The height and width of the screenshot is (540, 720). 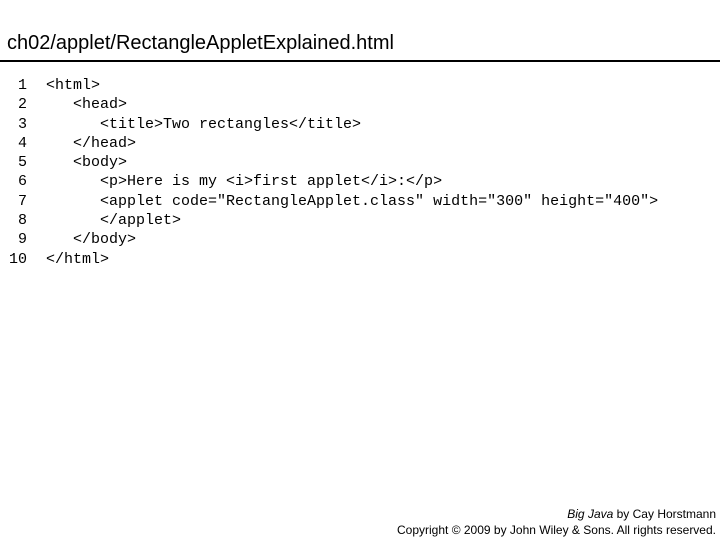 What do you see at coordinates (17, 259) in the screenshot?
I see `line-number: 10` at bounding box center [17, 259].